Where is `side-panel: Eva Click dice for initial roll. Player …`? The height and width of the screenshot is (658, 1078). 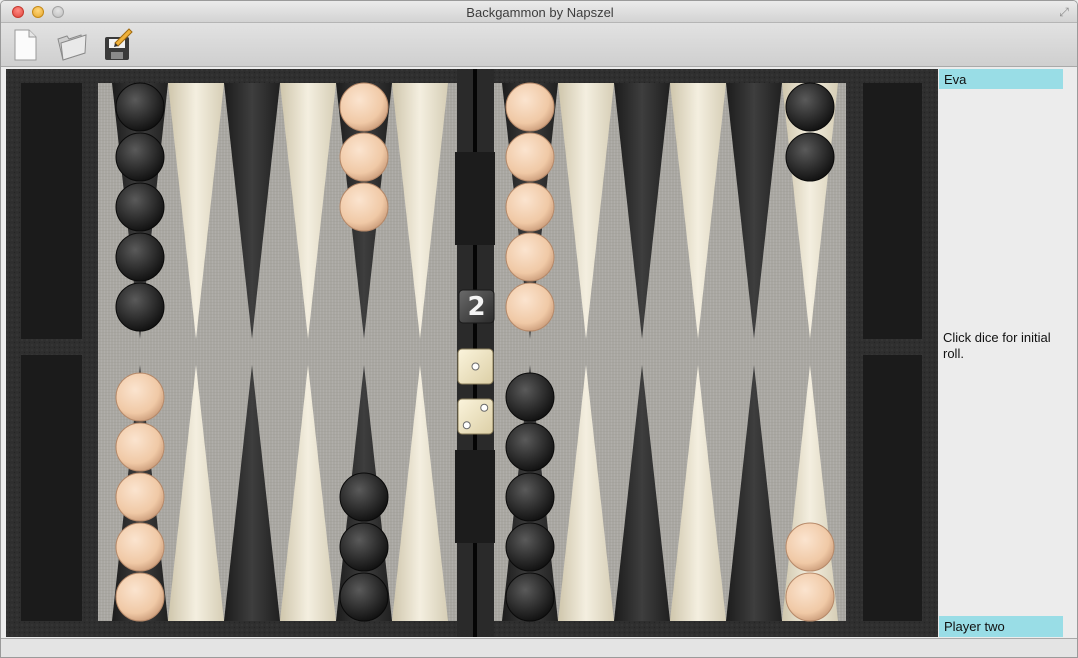
side-panel: Eva Click dice for initial roll. Player … is located at coordinates (1007, 353).